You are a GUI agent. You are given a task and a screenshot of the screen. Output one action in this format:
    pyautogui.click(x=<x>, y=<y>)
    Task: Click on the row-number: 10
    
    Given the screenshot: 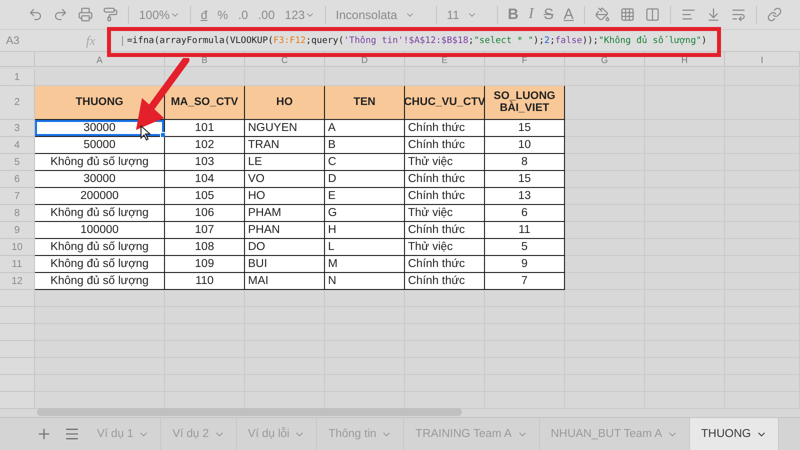 What is the action you would take?
    pyautogui.click(x=17, y=247)
    